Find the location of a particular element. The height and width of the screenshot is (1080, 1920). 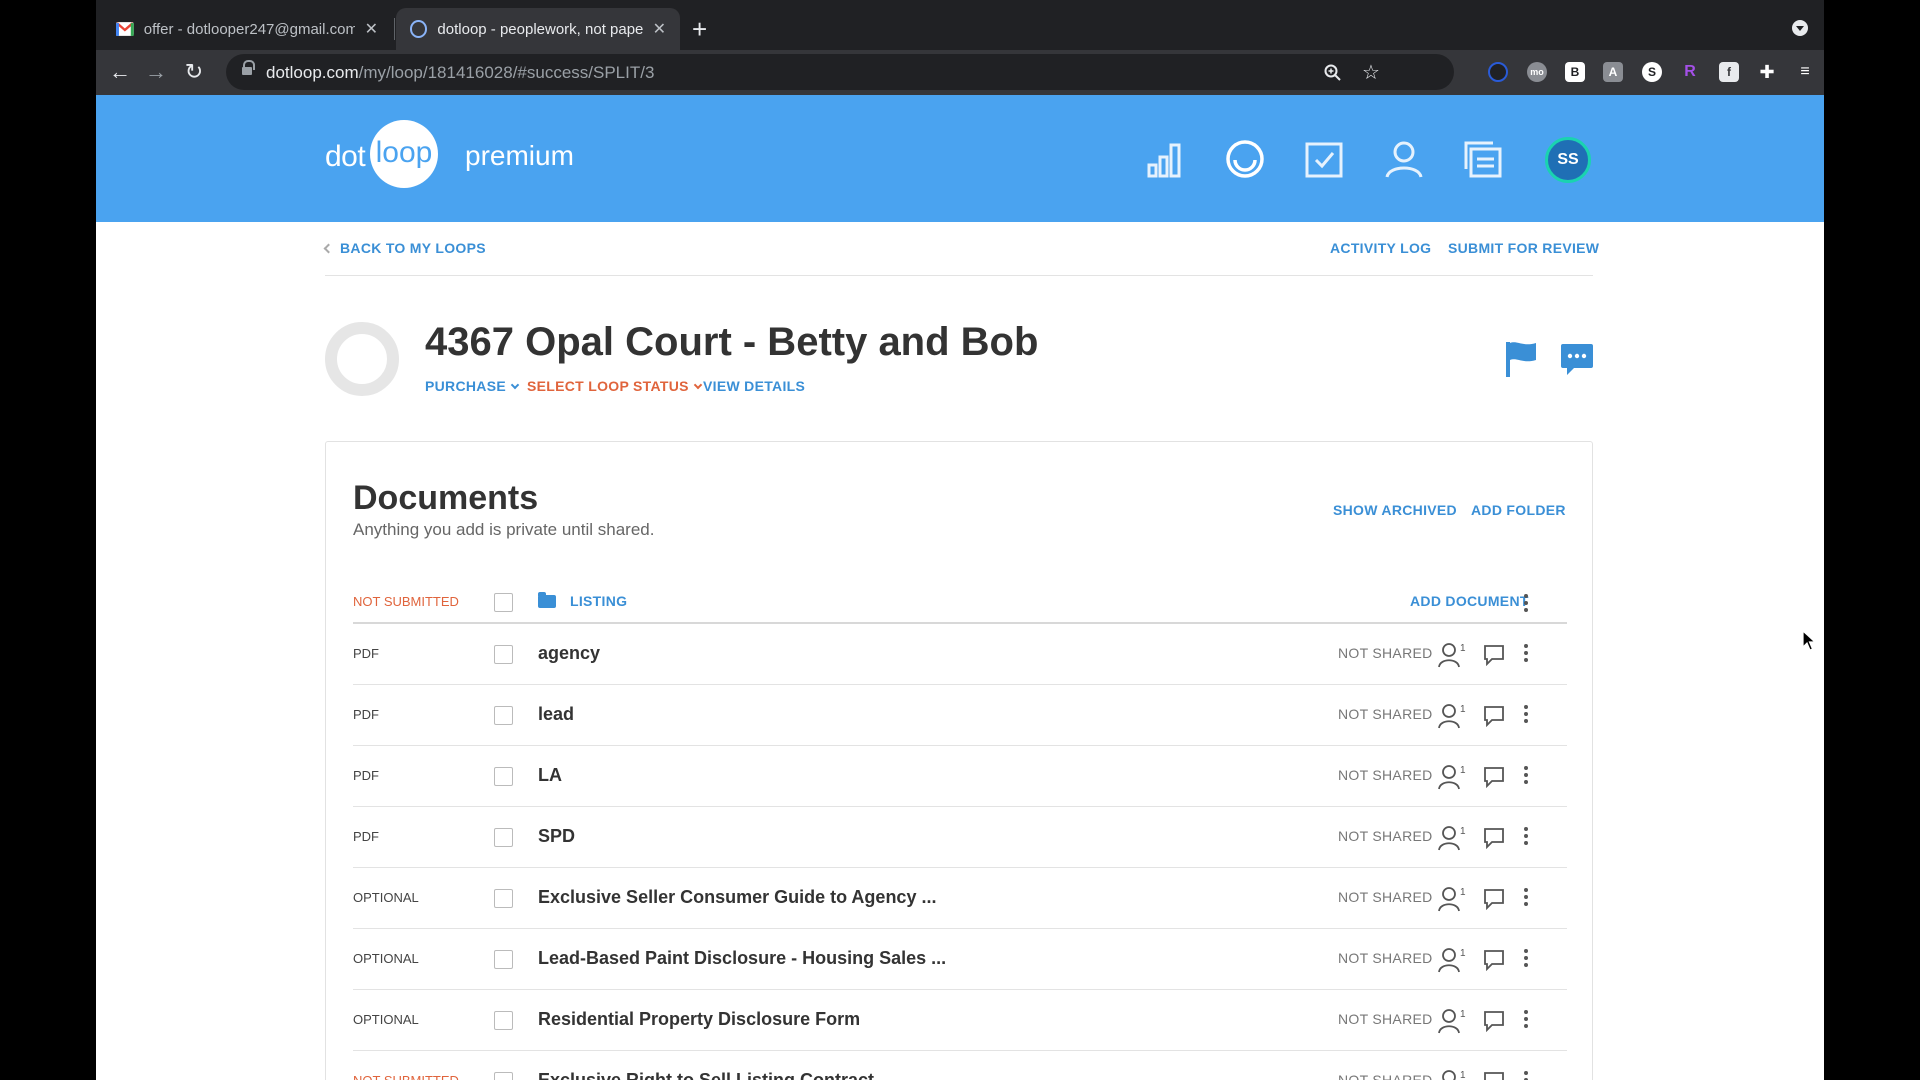

activity-log-link: ACTIVITY LOG is located at coordinates (1380, 248).